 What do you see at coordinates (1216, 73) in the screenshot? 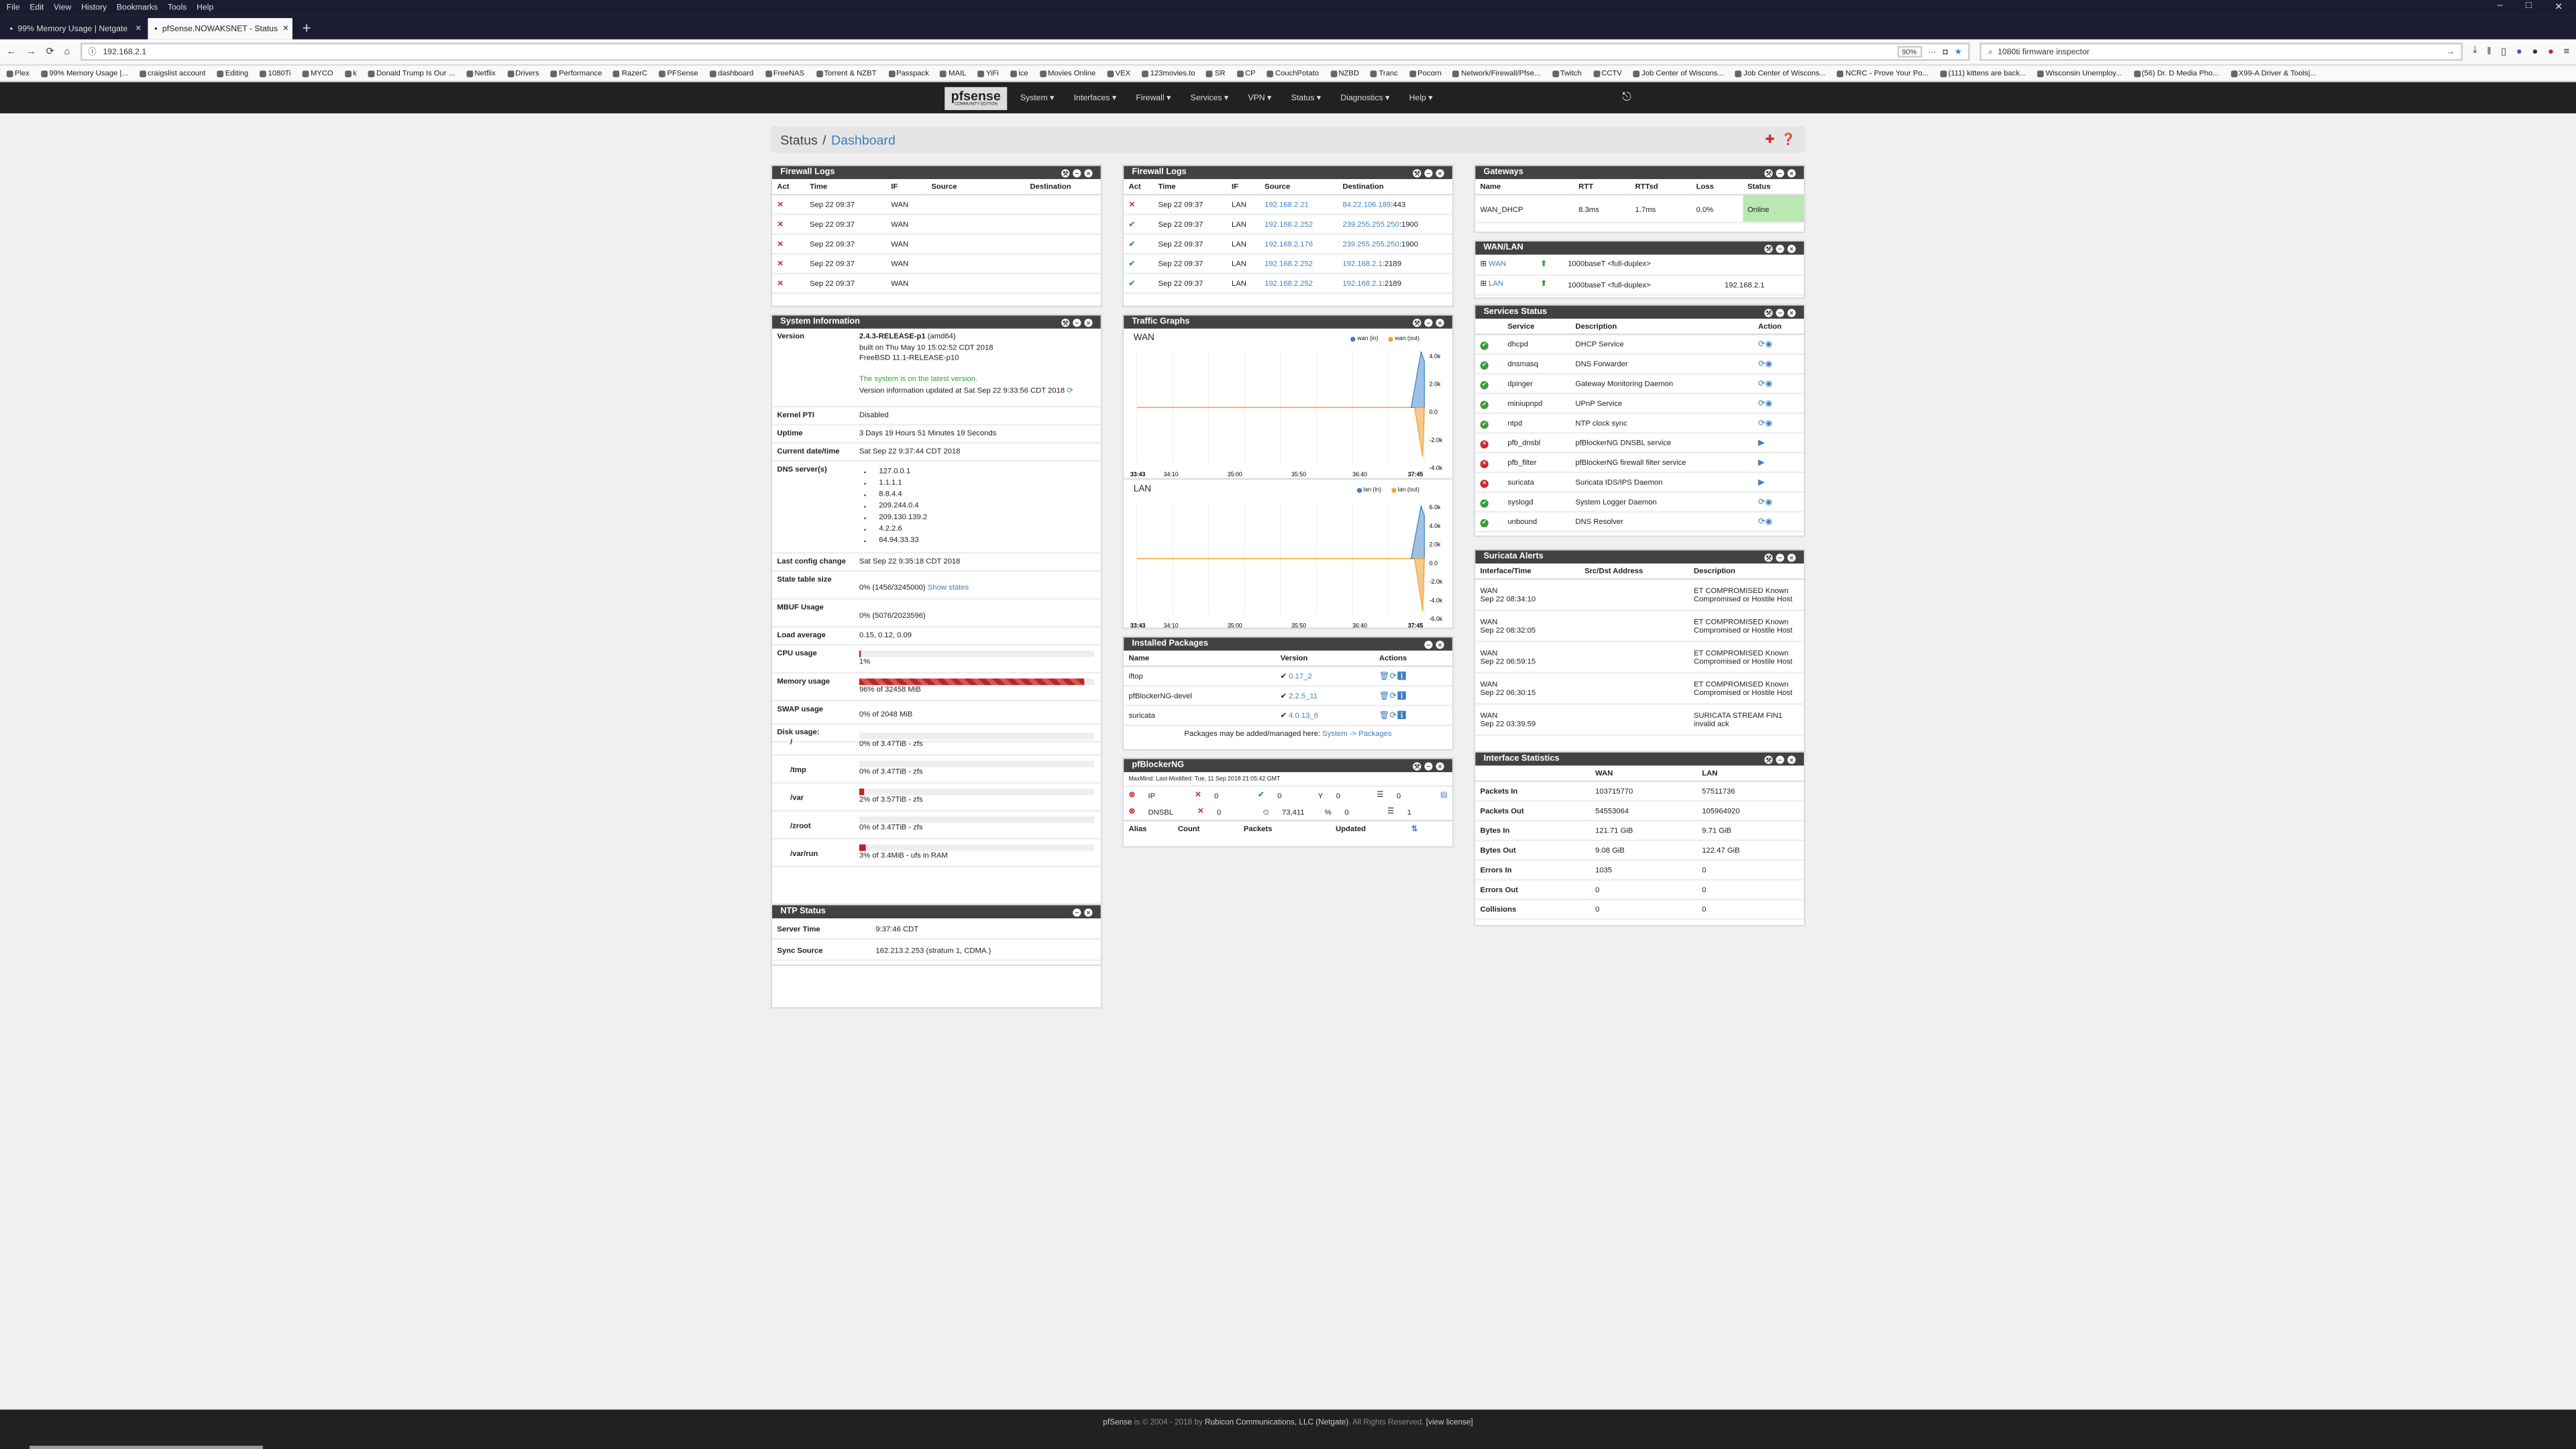
I see `bookmark-item: SR` at bounding box center [1216, 73].